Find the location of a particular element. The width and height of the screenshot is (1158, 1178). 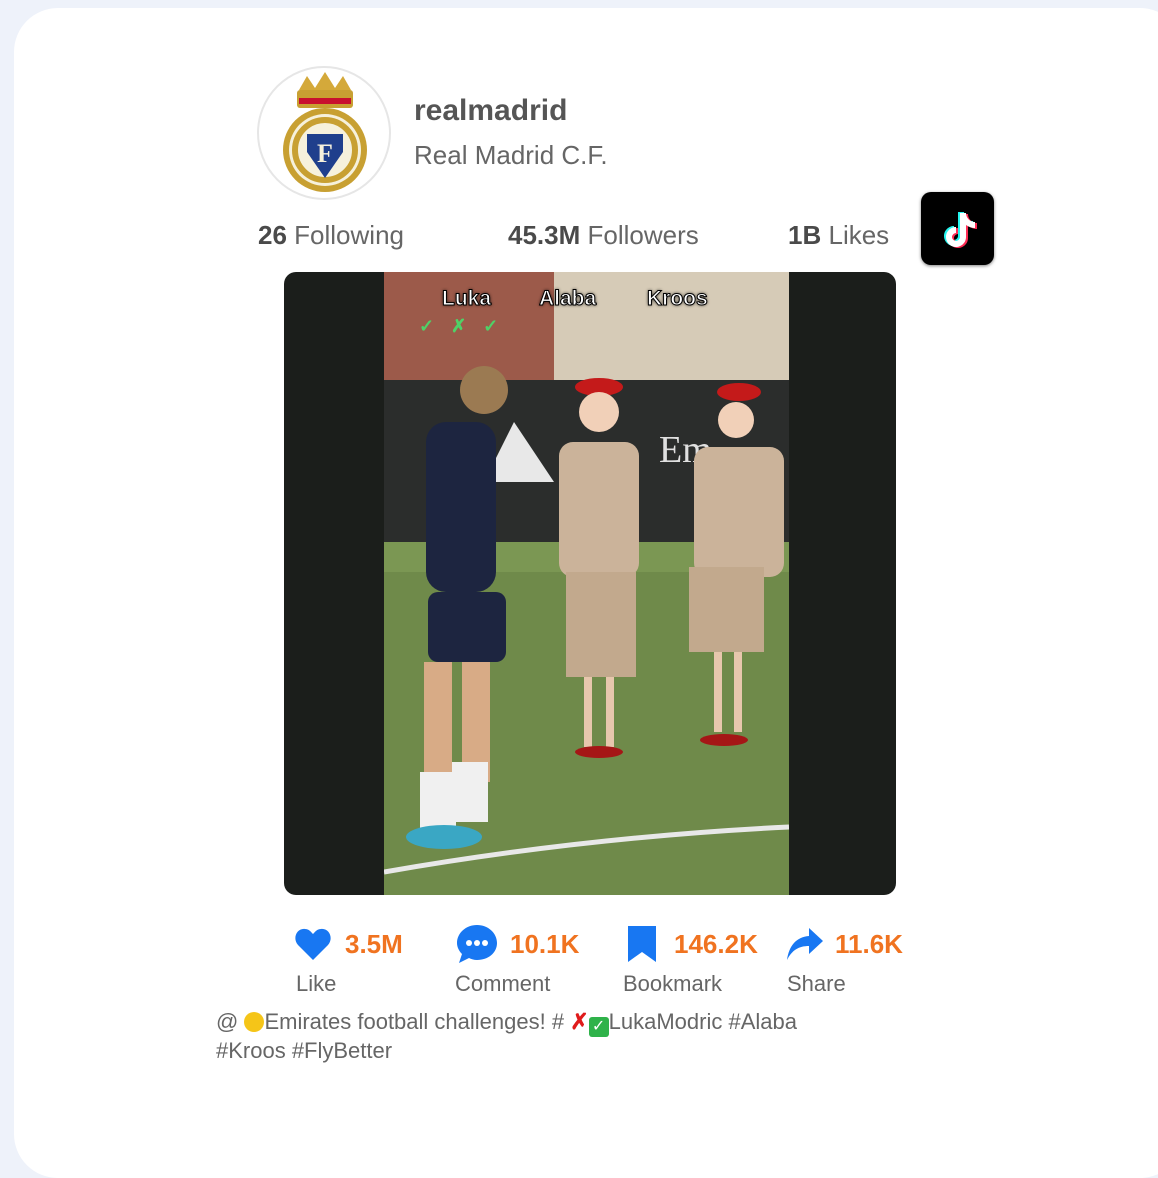

comment-label: Comment is located at coordinates (503, 983).